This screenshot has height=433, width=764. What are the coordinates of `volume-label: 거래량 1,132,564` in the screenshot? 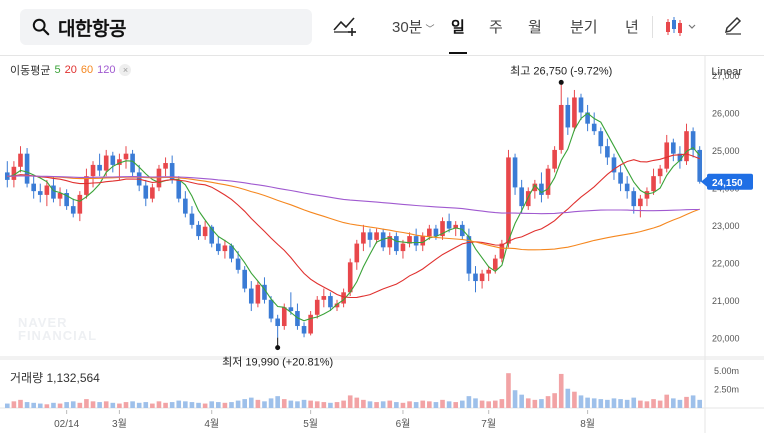 It's located at (55, 378).